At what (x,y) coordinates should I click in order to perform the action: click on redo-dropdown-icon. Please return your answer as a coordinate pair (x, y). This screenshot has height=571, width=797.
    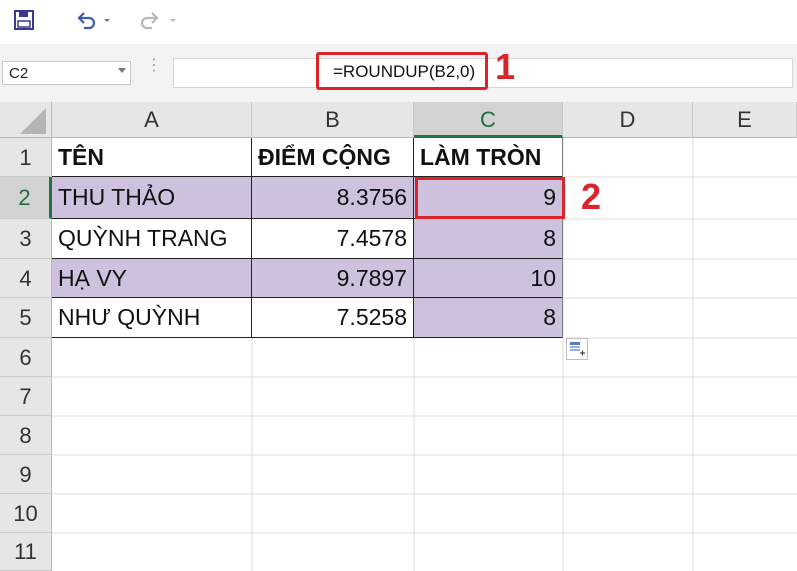
    Looking at the image, I should click on (173, 20).